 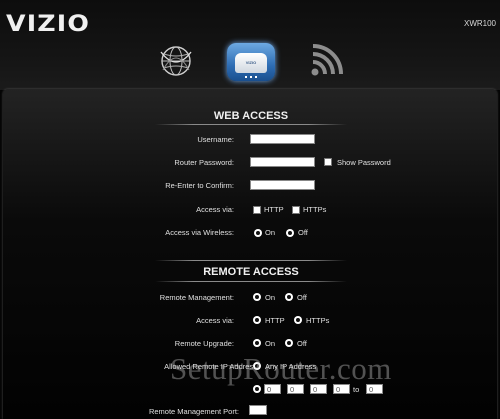 I want to click on router-shape: VIZIO, so click(x=251, y=63).